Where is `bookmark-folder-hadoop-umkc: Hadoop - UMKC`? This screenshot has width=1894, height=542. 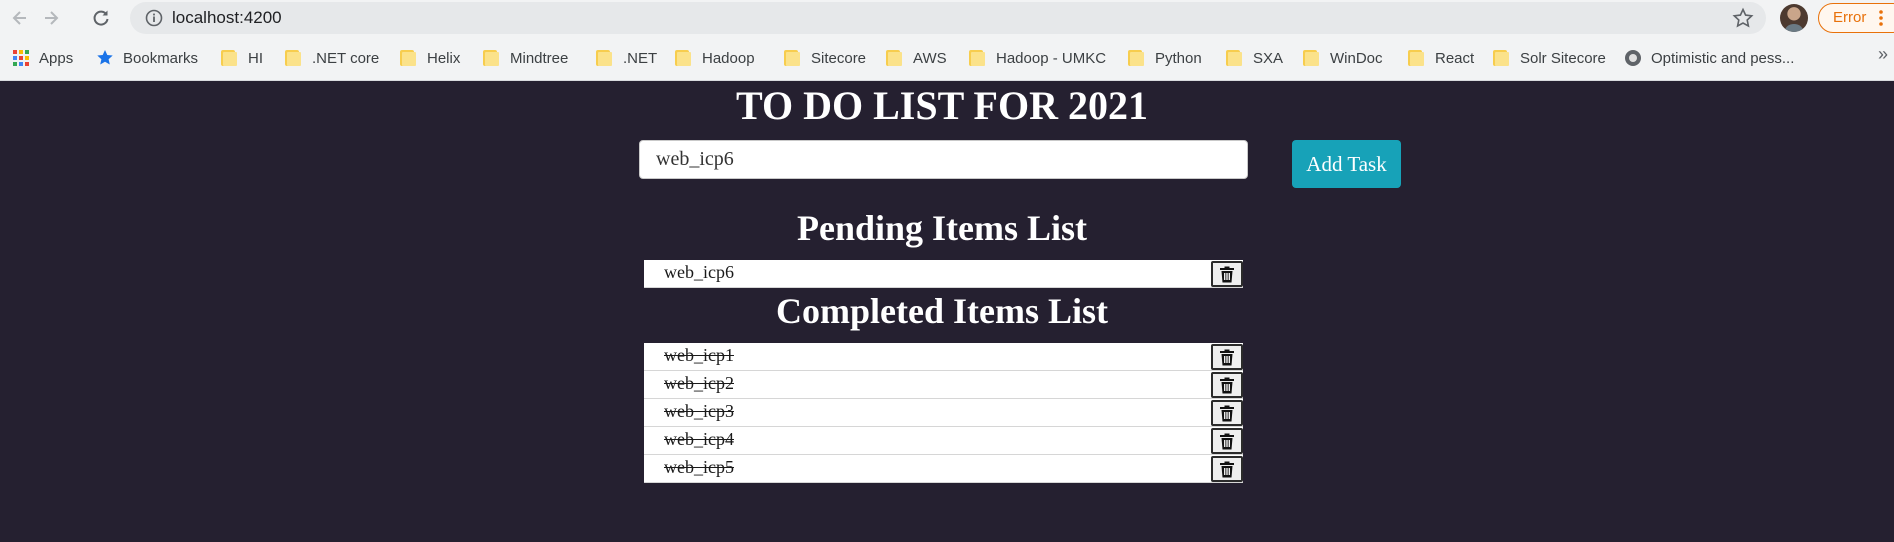 bookmark-folder-hadoop-umkc: Hadoop - UMKC is located at coordinates (1037, 58).